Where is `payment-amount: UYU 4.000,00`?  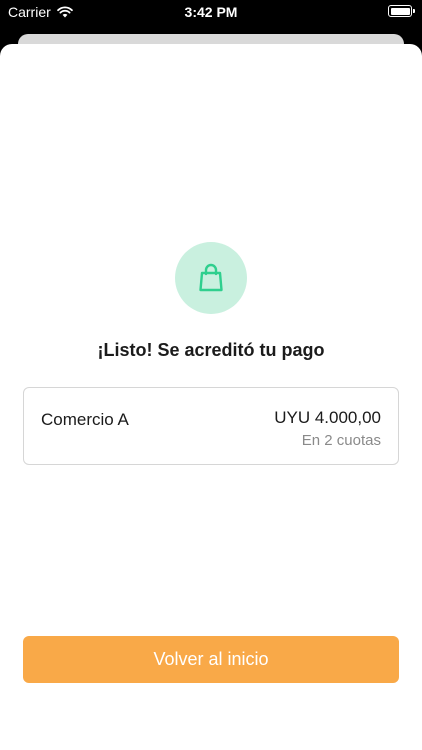 payment-amount: UYU 4.000,00 is located at coordinates (327, 417).